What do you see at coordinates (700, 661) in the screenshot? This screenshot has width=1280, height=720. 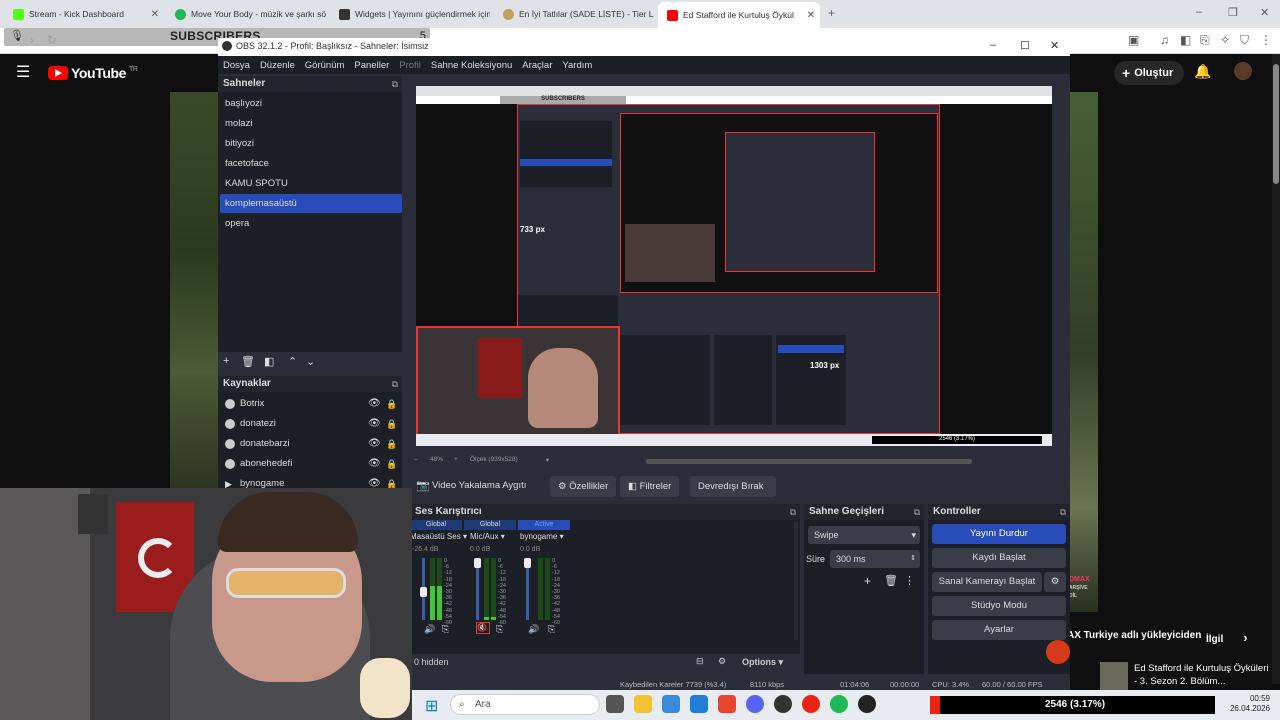 I see `layout-icon: ⊟` at bounding box center [700, 661].